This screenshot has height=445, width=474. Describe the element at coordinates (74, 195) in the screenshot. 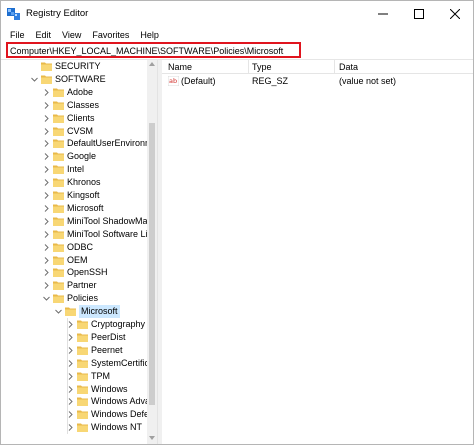

I see `tree-item: Kingsoft` at that location.